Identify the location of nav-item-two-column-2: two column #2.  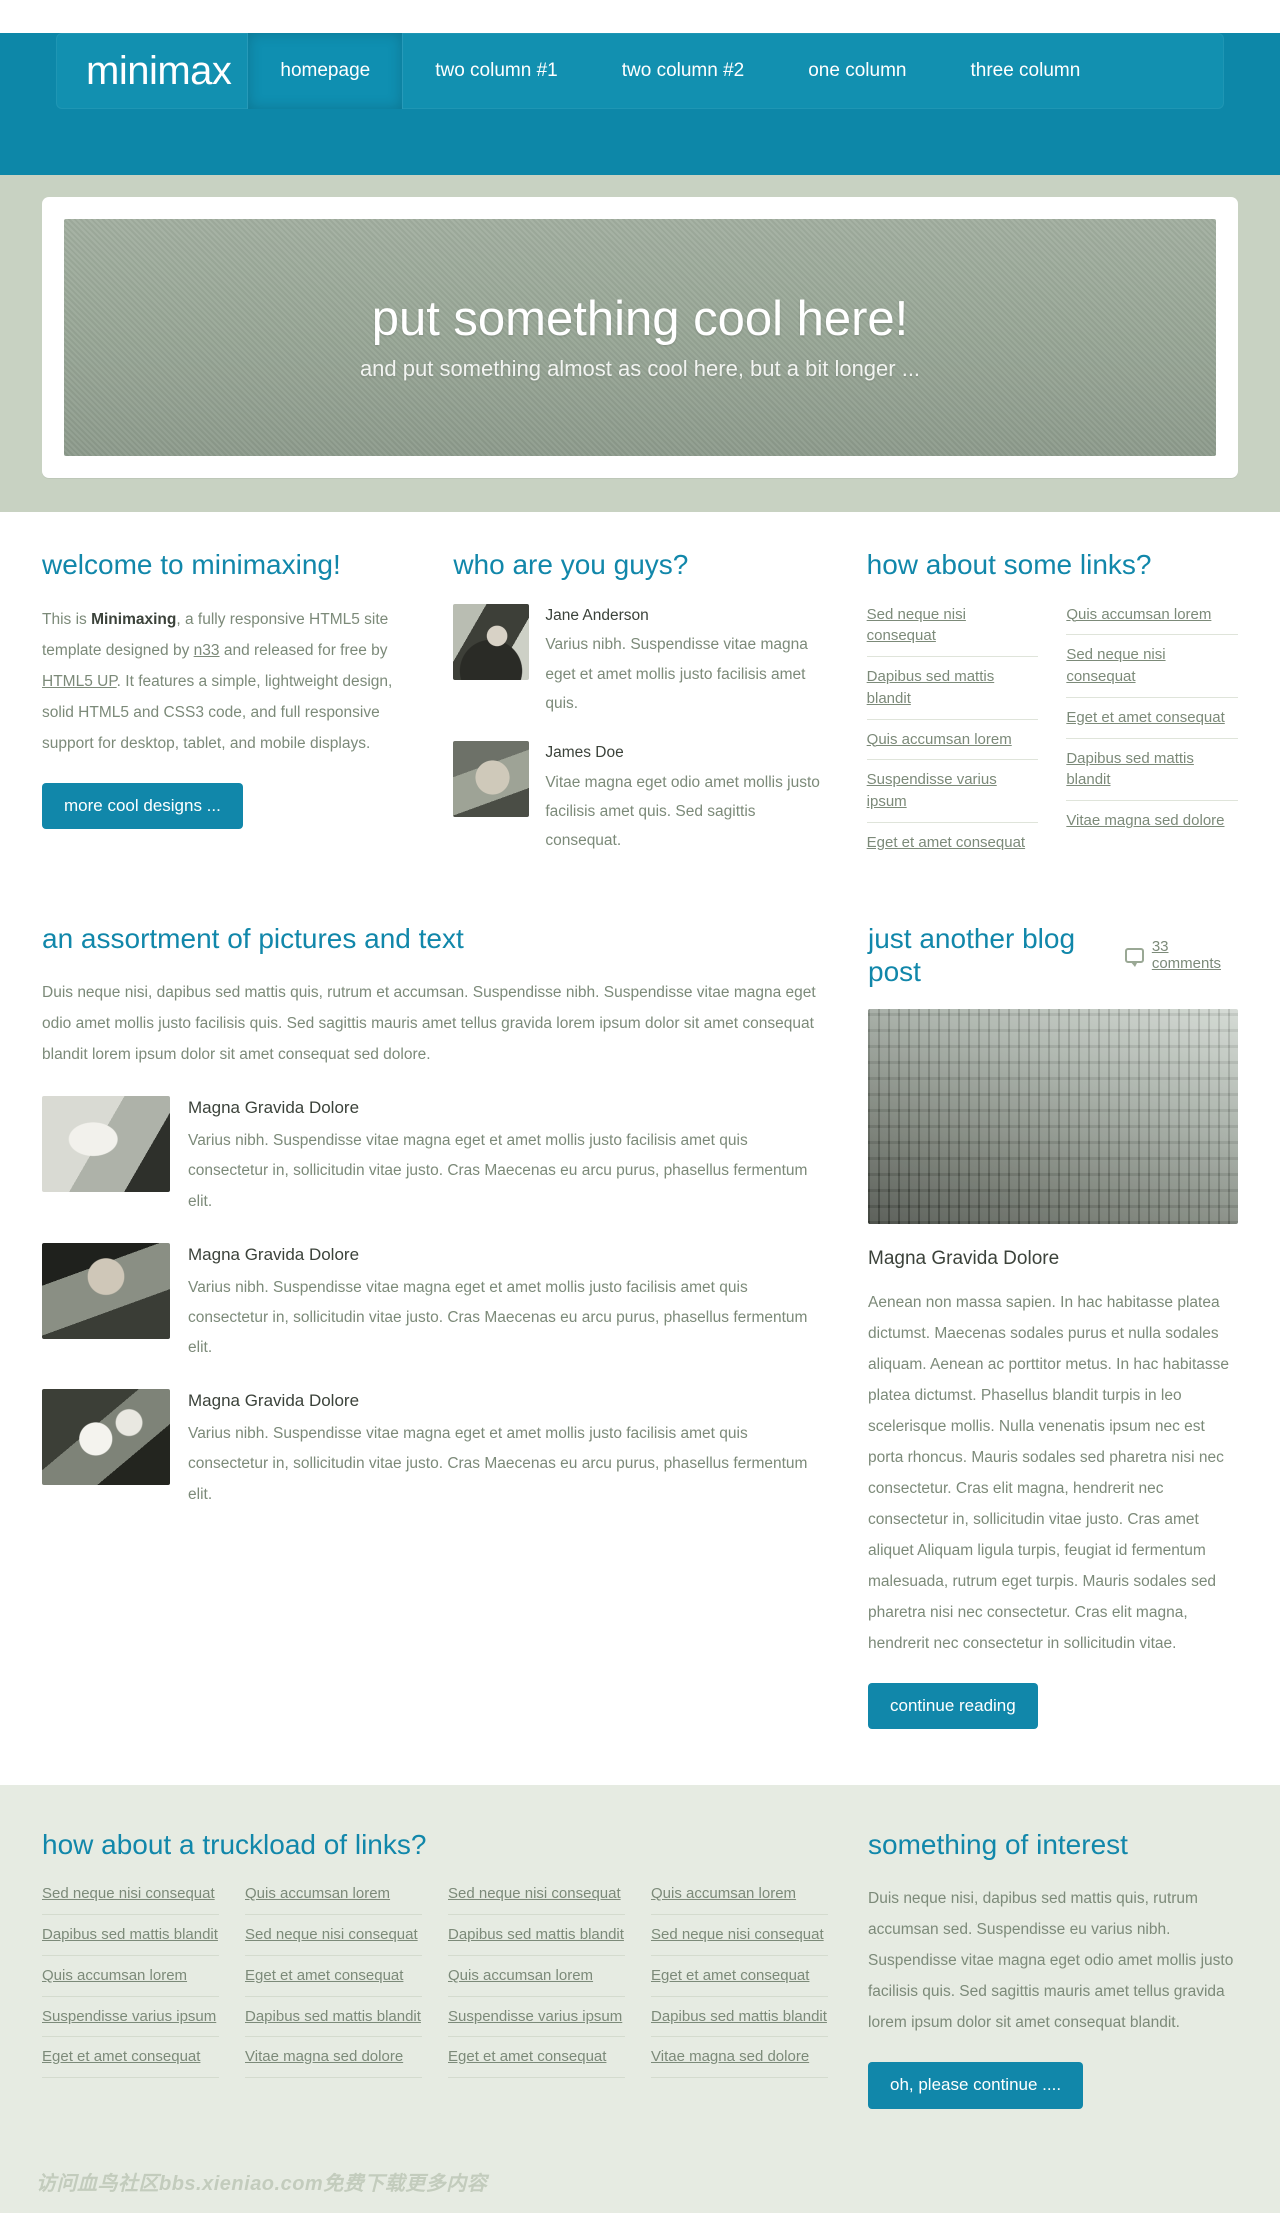
(683, 71).